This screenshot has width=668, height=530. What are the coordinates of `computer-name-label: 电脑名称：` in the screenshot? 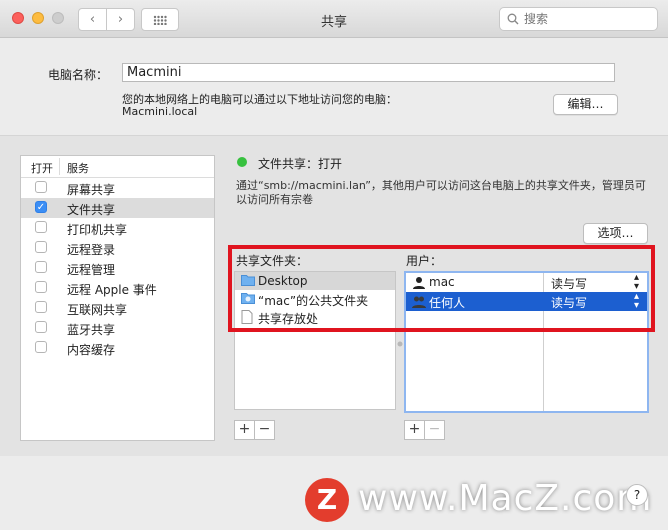 It's located at (78, 75).